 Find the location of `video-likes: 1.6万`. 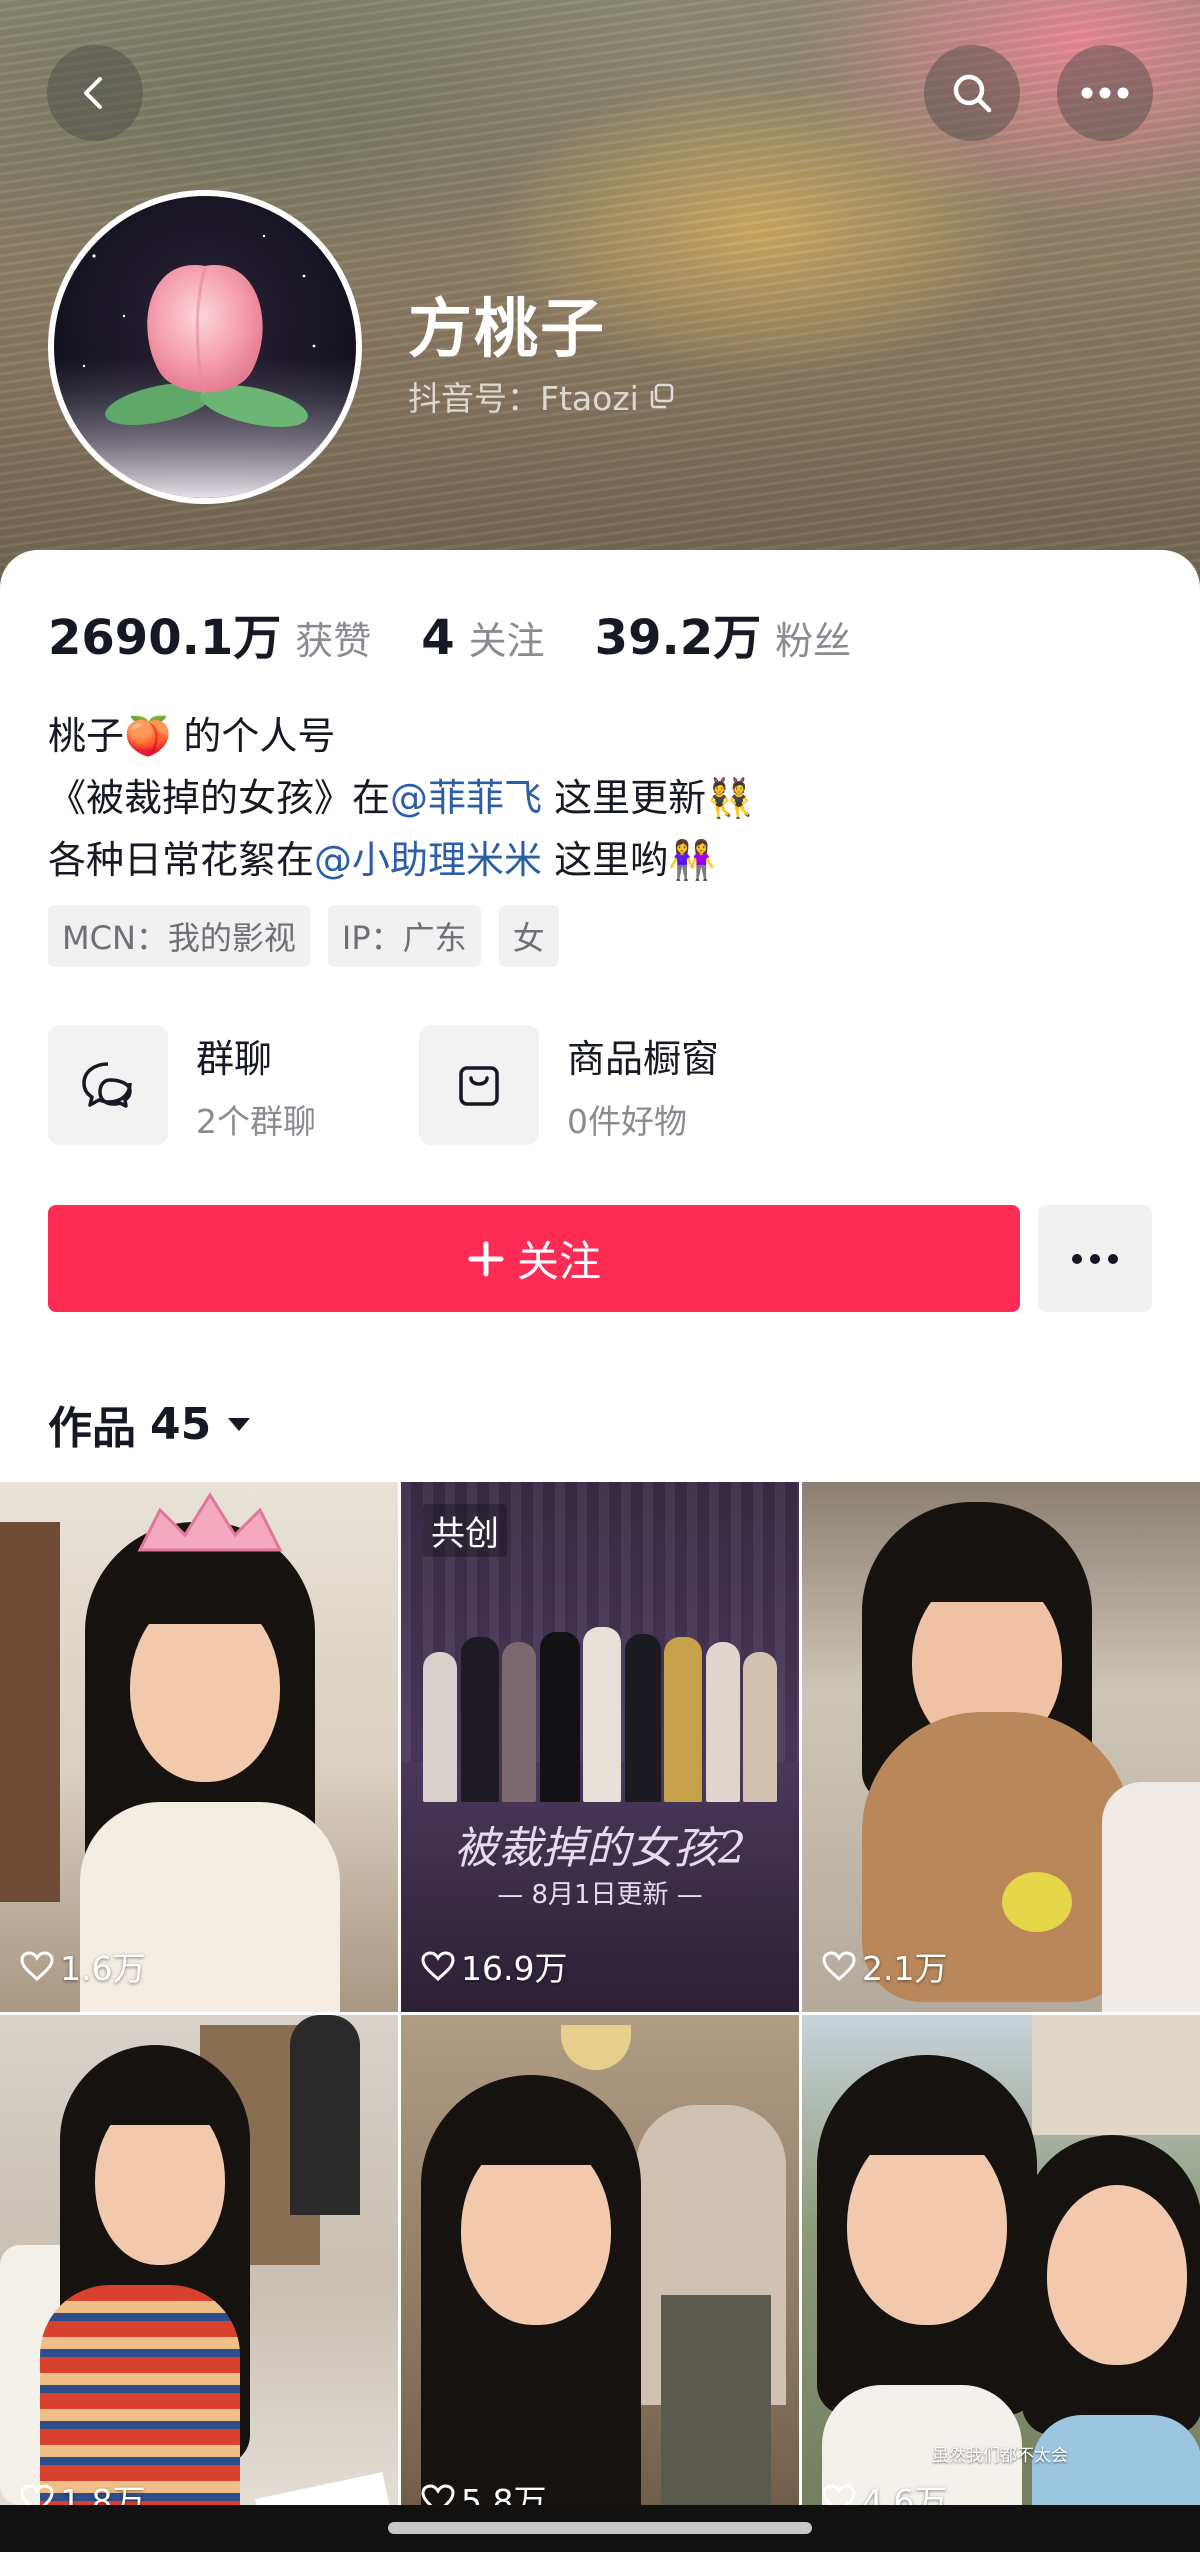

video-likes: 1.6万 is located at coordinates (82, 1966).